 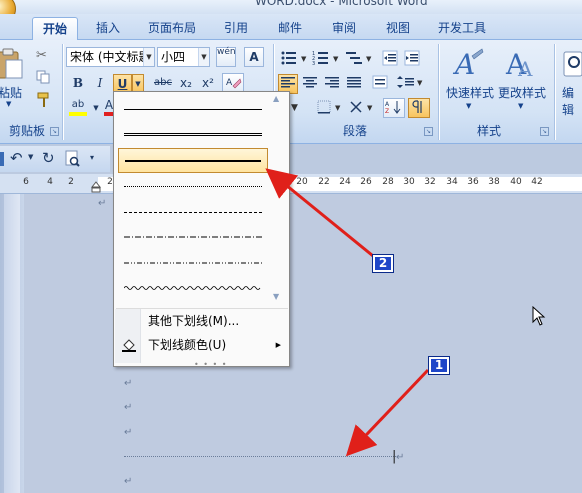 I want to click on annotation-badge-2: 2, so click(x=383, y=263).